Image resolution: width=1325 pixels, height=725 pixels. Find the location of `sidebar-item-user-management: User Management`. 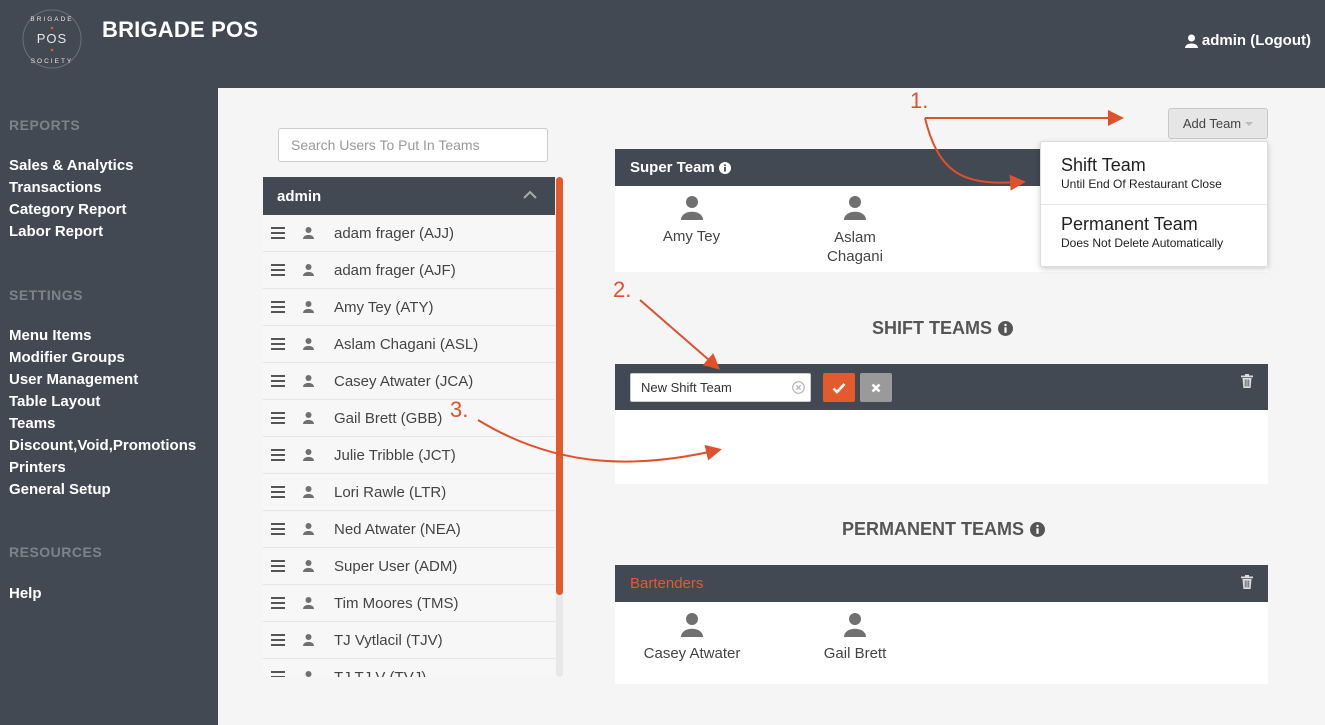

sidebar-item-user-management: User Management is located at coordinates (73, 379).